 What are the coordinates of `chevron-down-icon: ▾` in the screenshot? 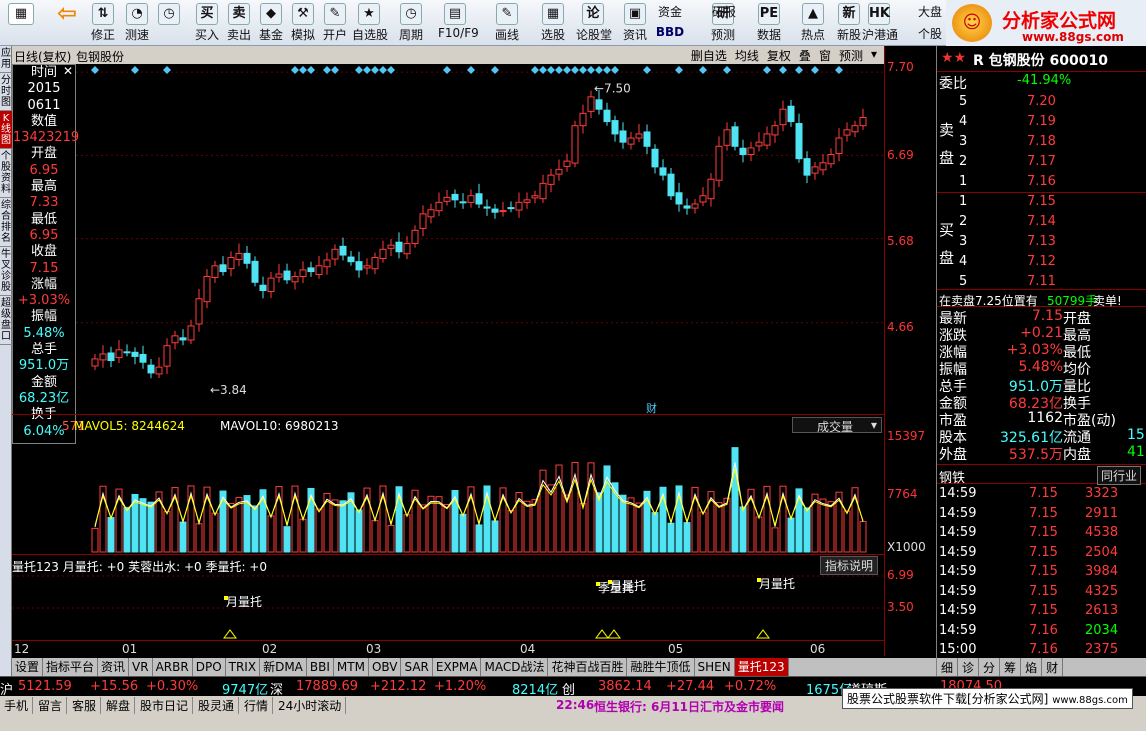 It's located at (874, 55).